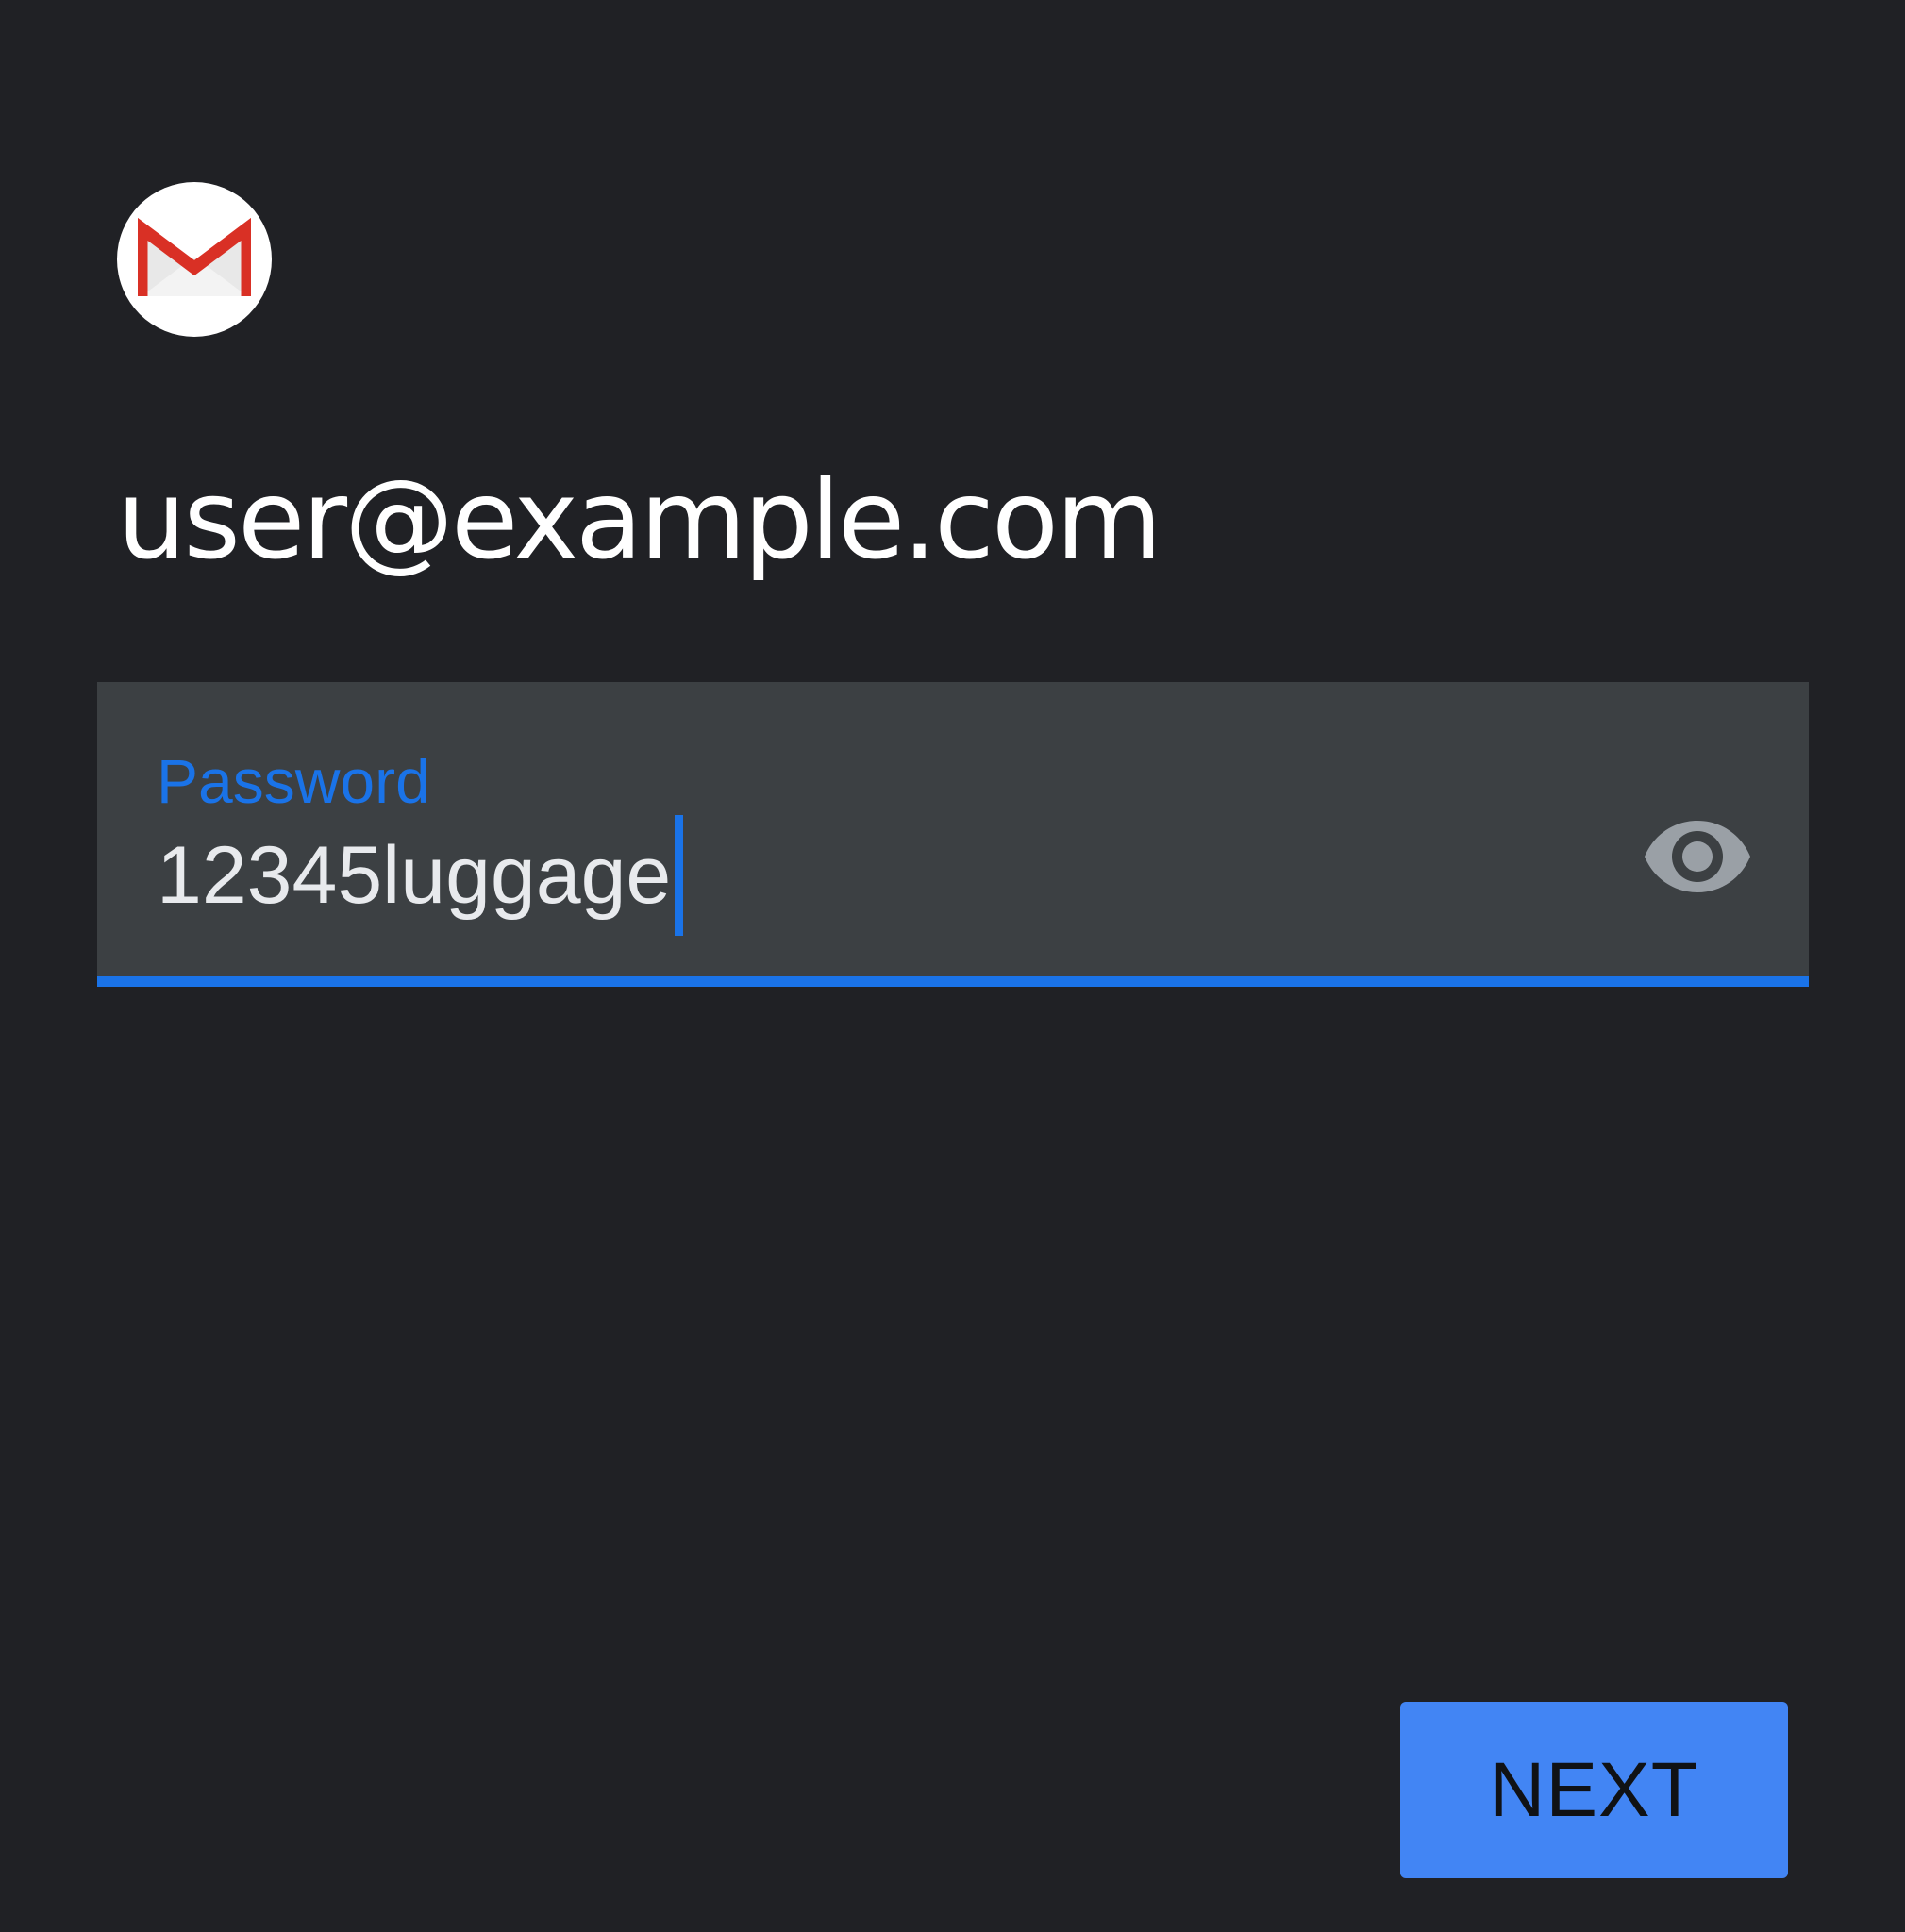 The height and width of the screenshot is (1932, 1905). I want to click on gmail-logo, so click(194, 260).